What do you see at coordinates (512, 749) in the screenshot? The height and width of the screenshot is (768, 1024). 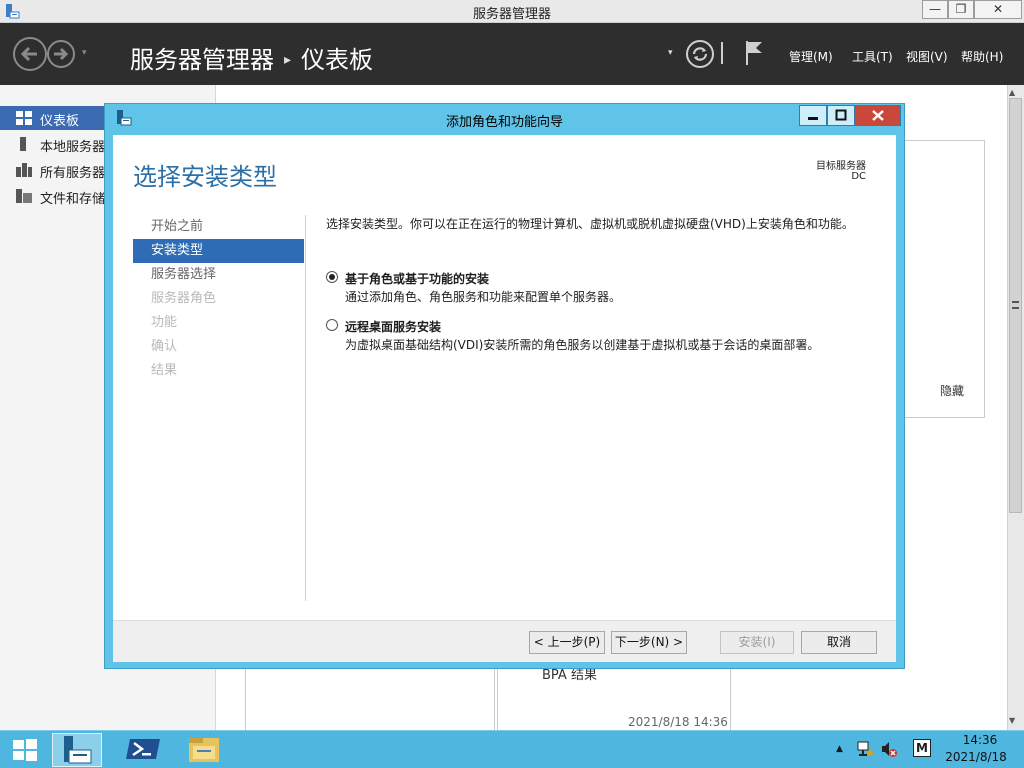 I see `taskbar: ▲ M 14:36 2021/8/18` at bounding box center [512, 749].